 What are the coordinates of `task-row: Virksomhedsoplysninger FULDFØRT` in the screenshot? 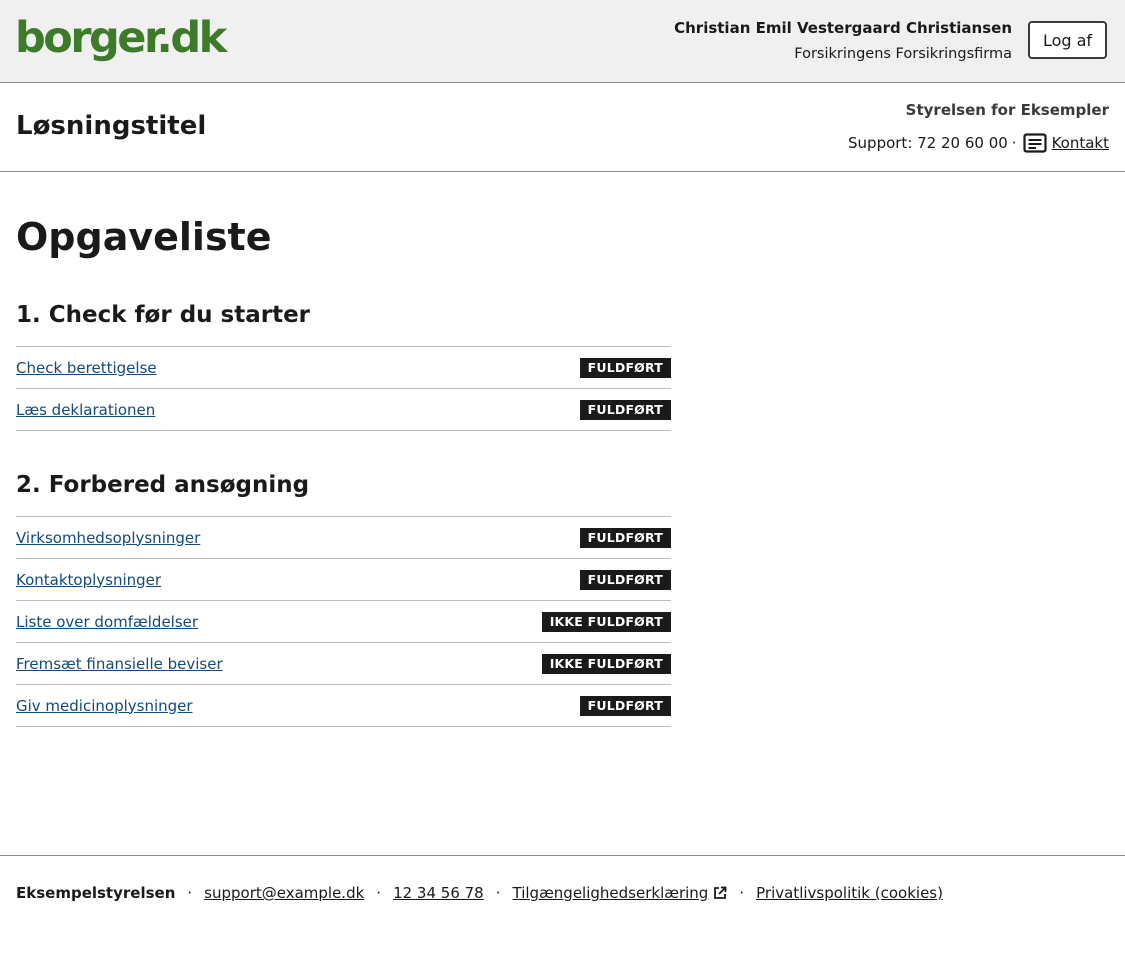 It's located at (343, 538).